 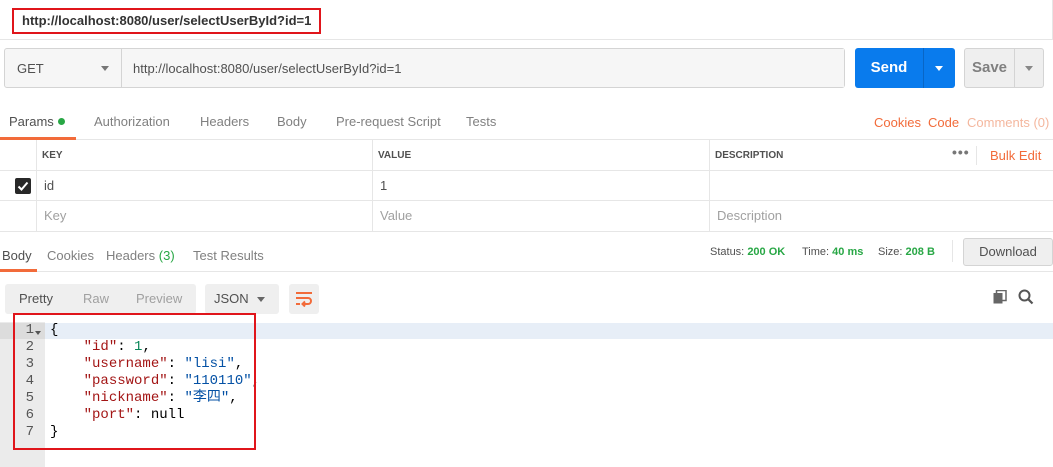 I want to click on headers-count-badge: (3), so click(x=166, y=255).